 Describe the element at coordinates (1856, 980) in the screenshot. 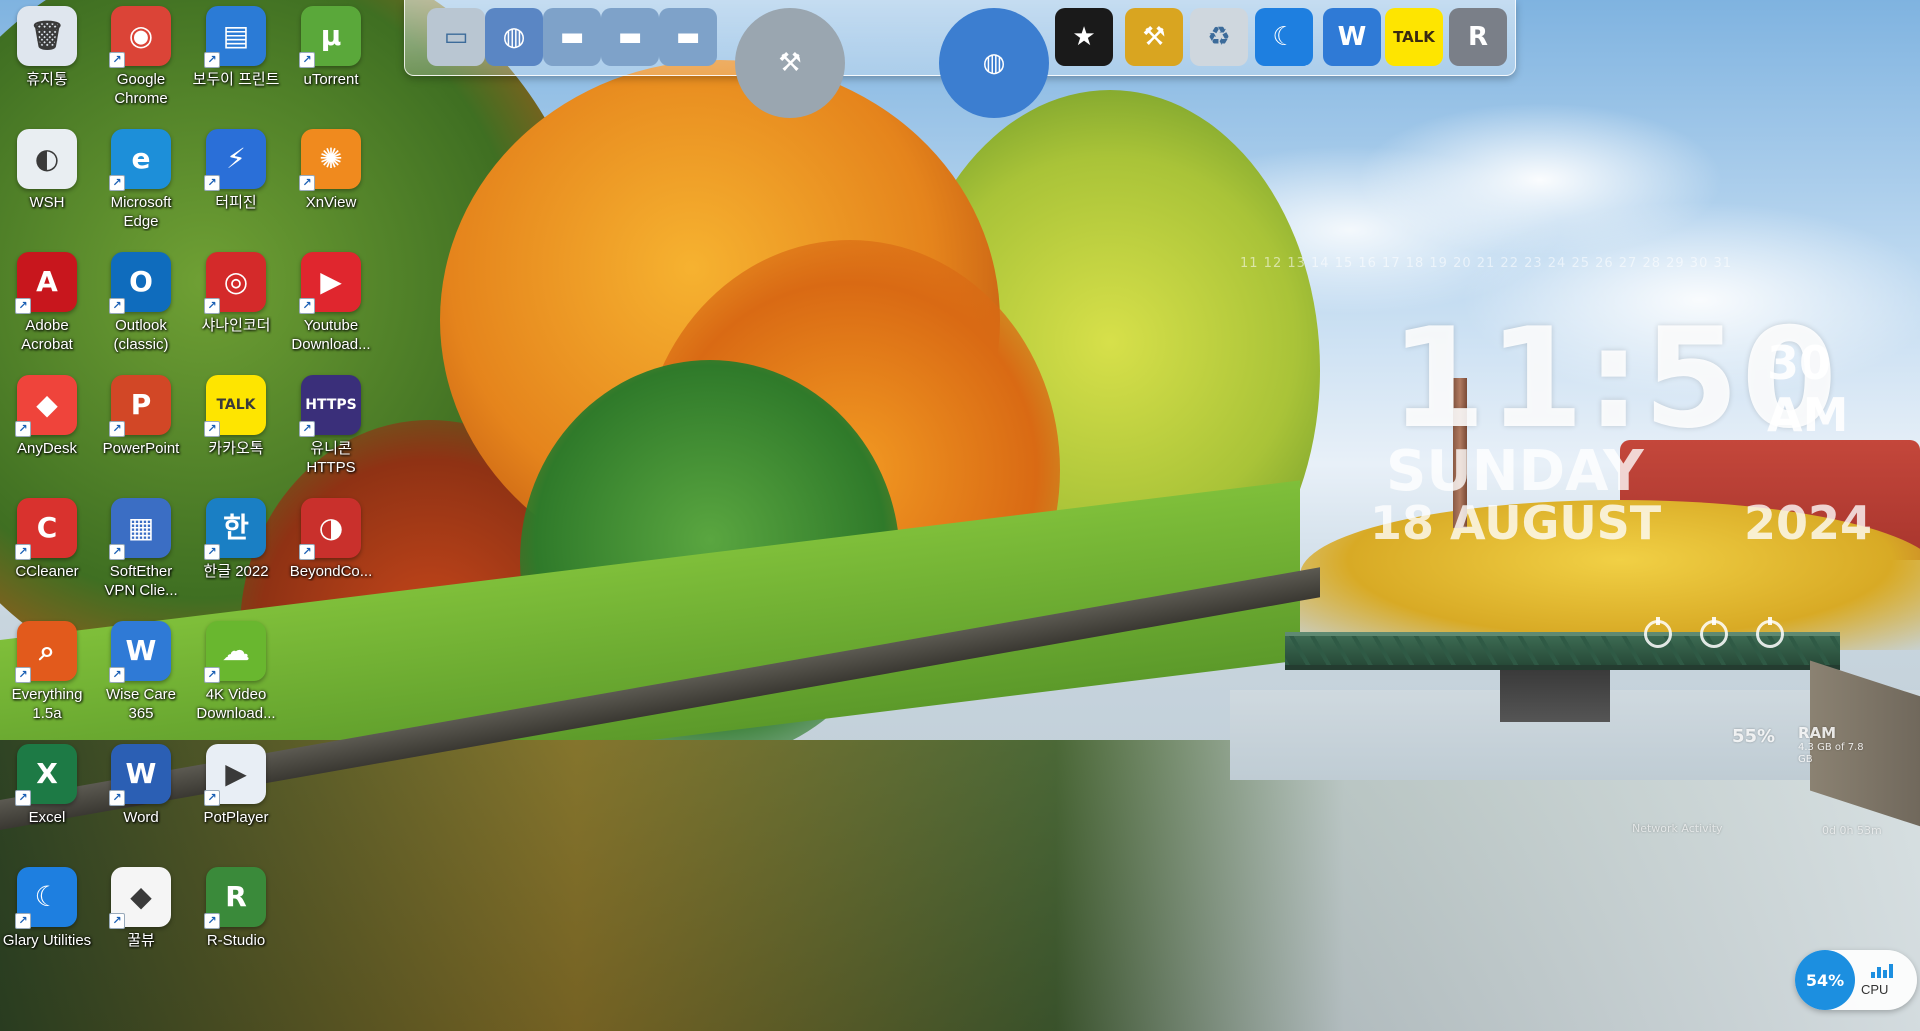

I see `cpu-meter-widget: 54% CPU` at that location.